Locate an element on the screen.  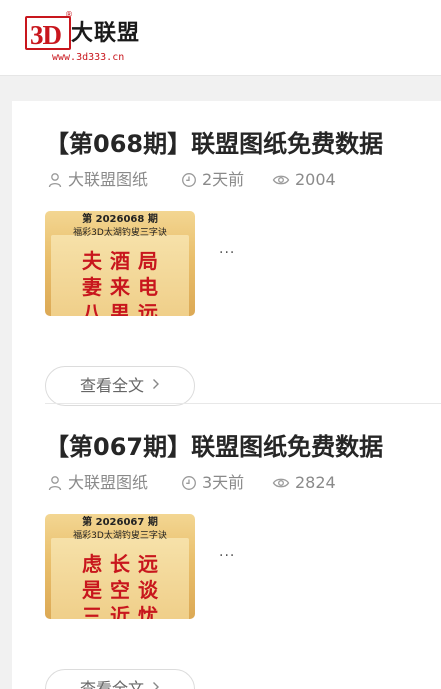
post-views-count: 2824 is located at coordinates (315, 482).